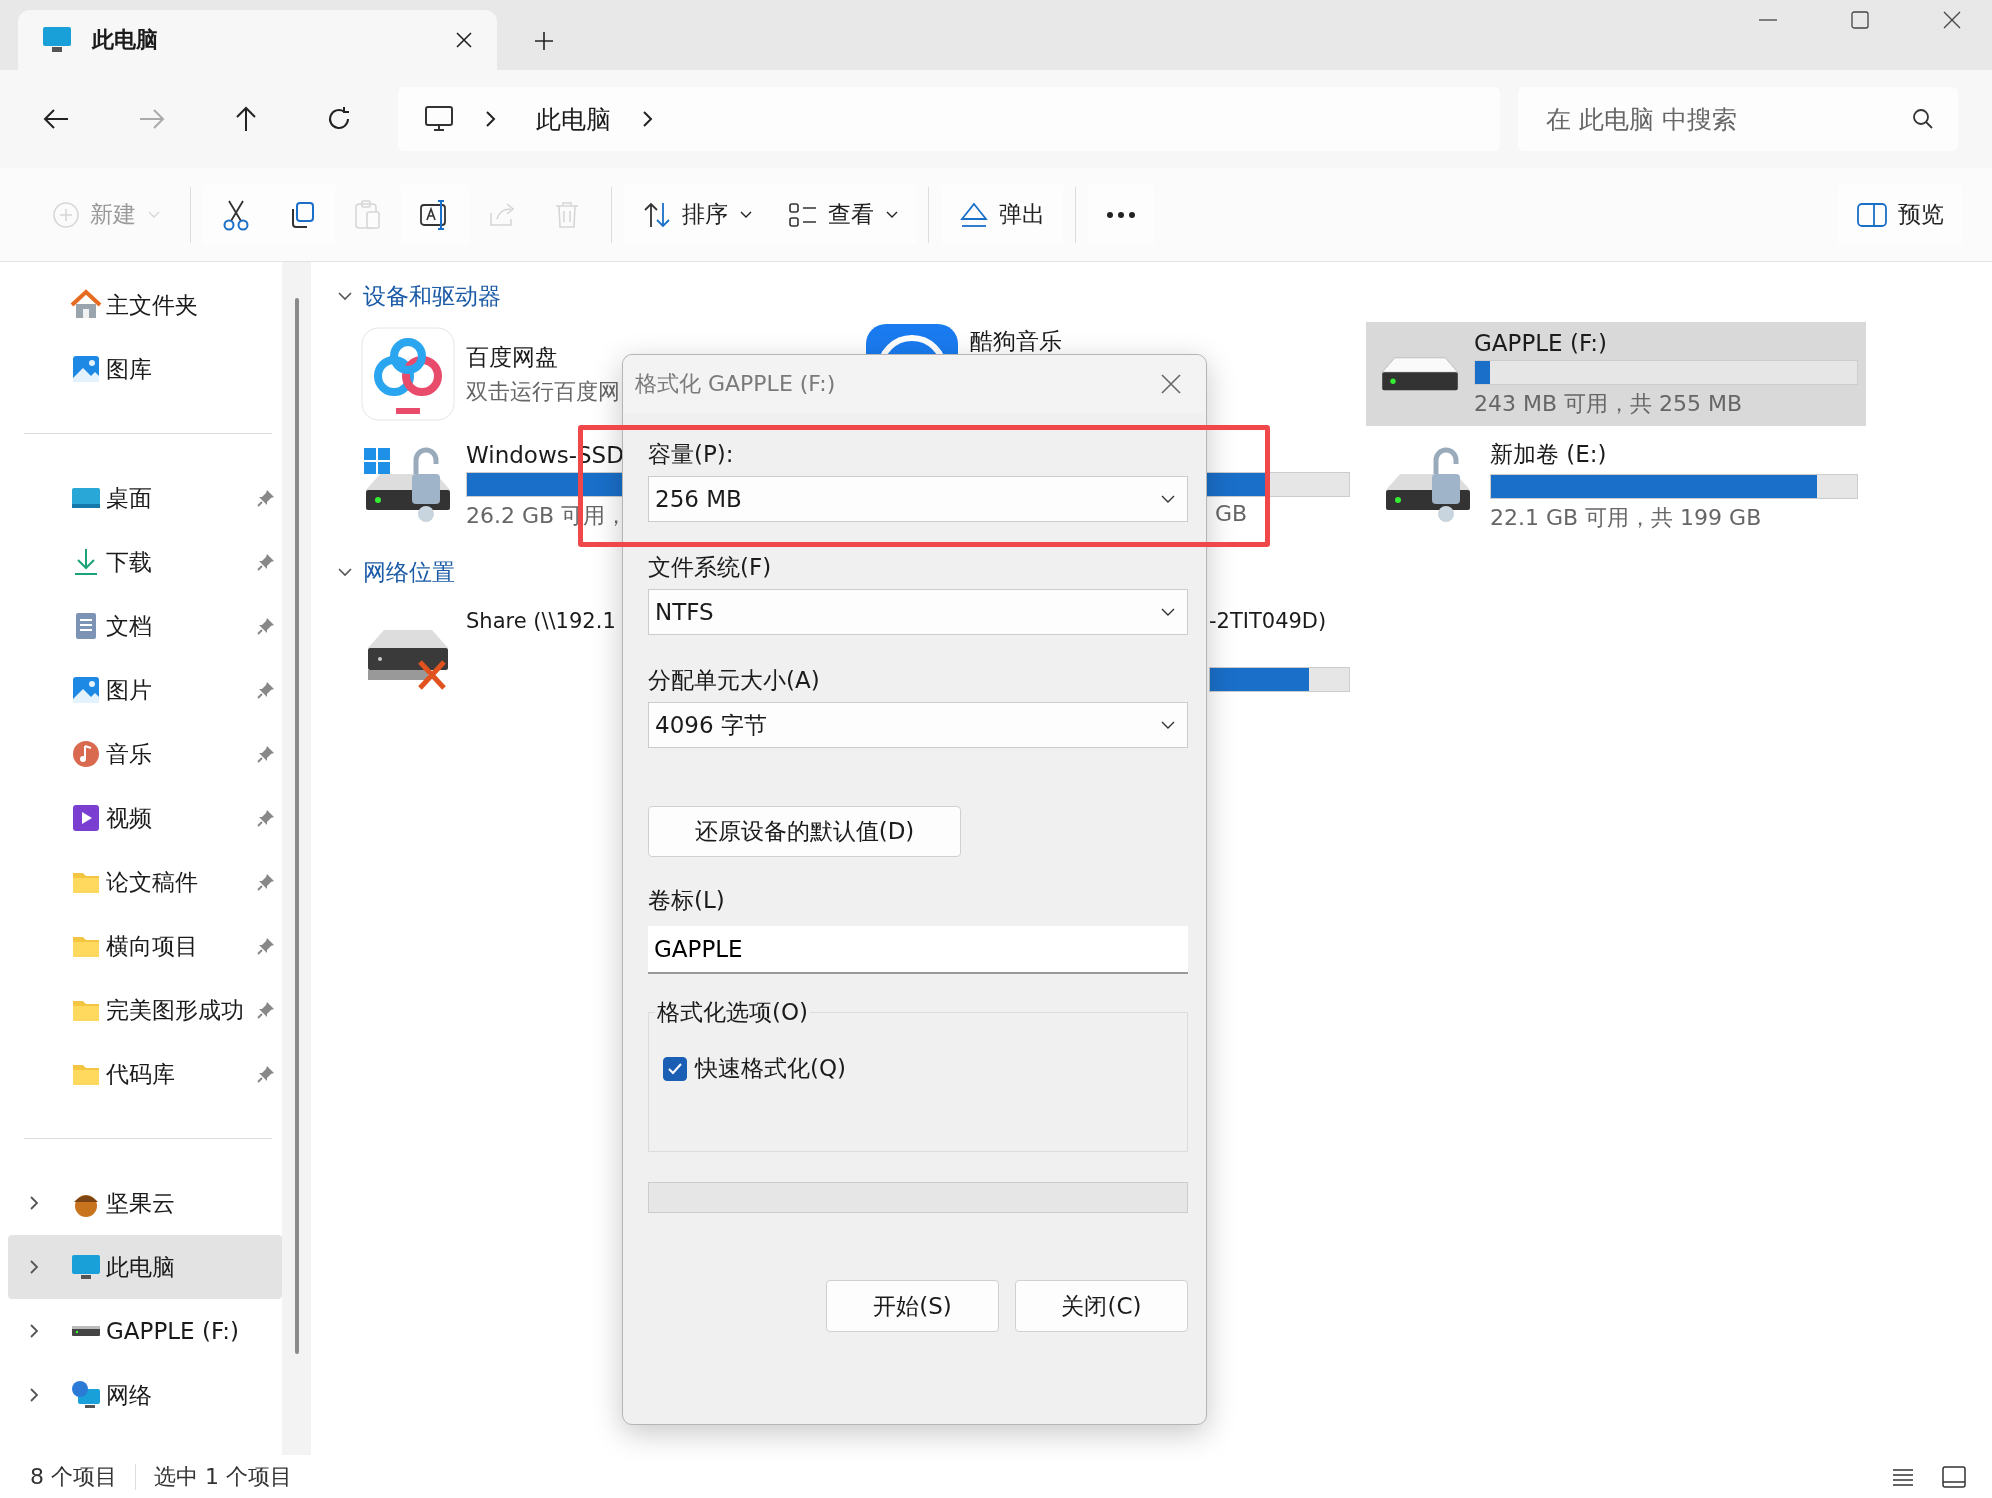 The height and width of the screenshot is (1498, 1992). Describe the element at coordinates (125, 40) in the screenshot. I see `tab-title: 此电脑` at that location.